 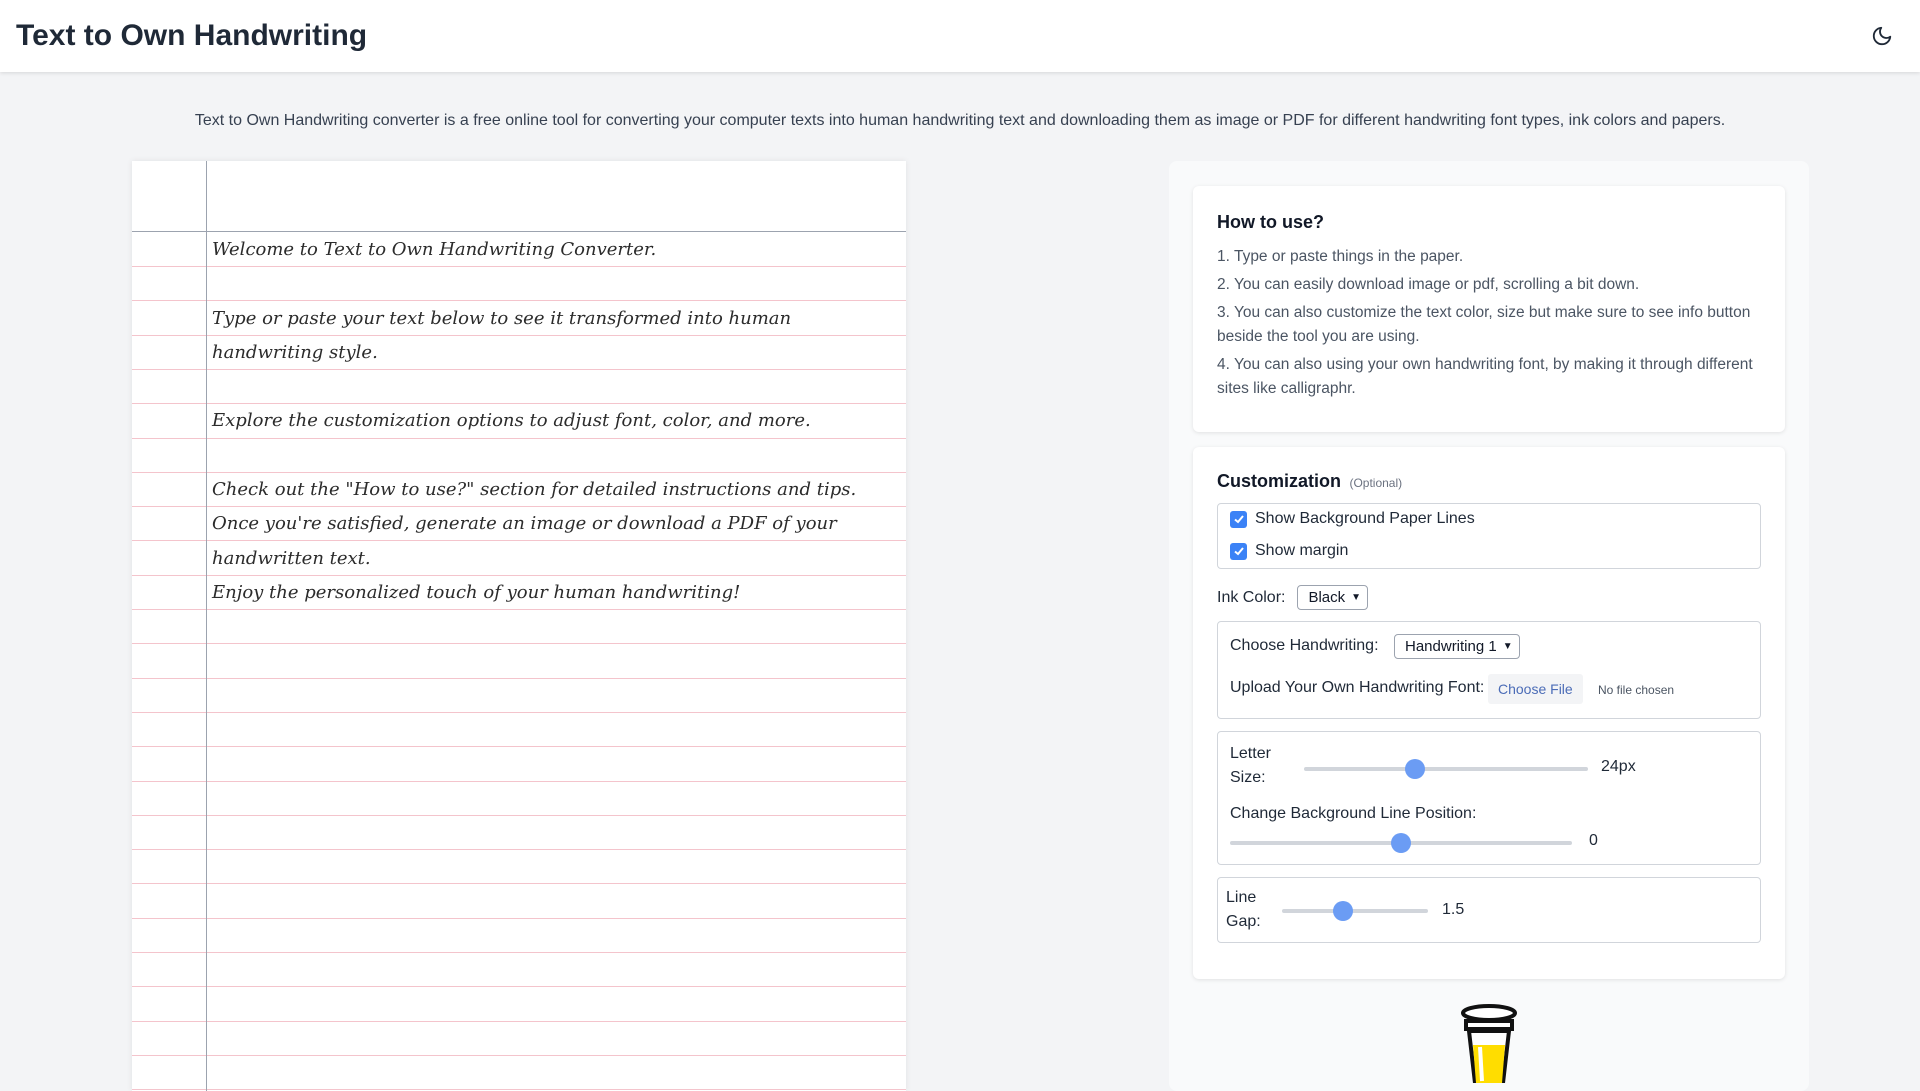 I want to click on how-to-title: How to use?, so click(x=1270, y=222).